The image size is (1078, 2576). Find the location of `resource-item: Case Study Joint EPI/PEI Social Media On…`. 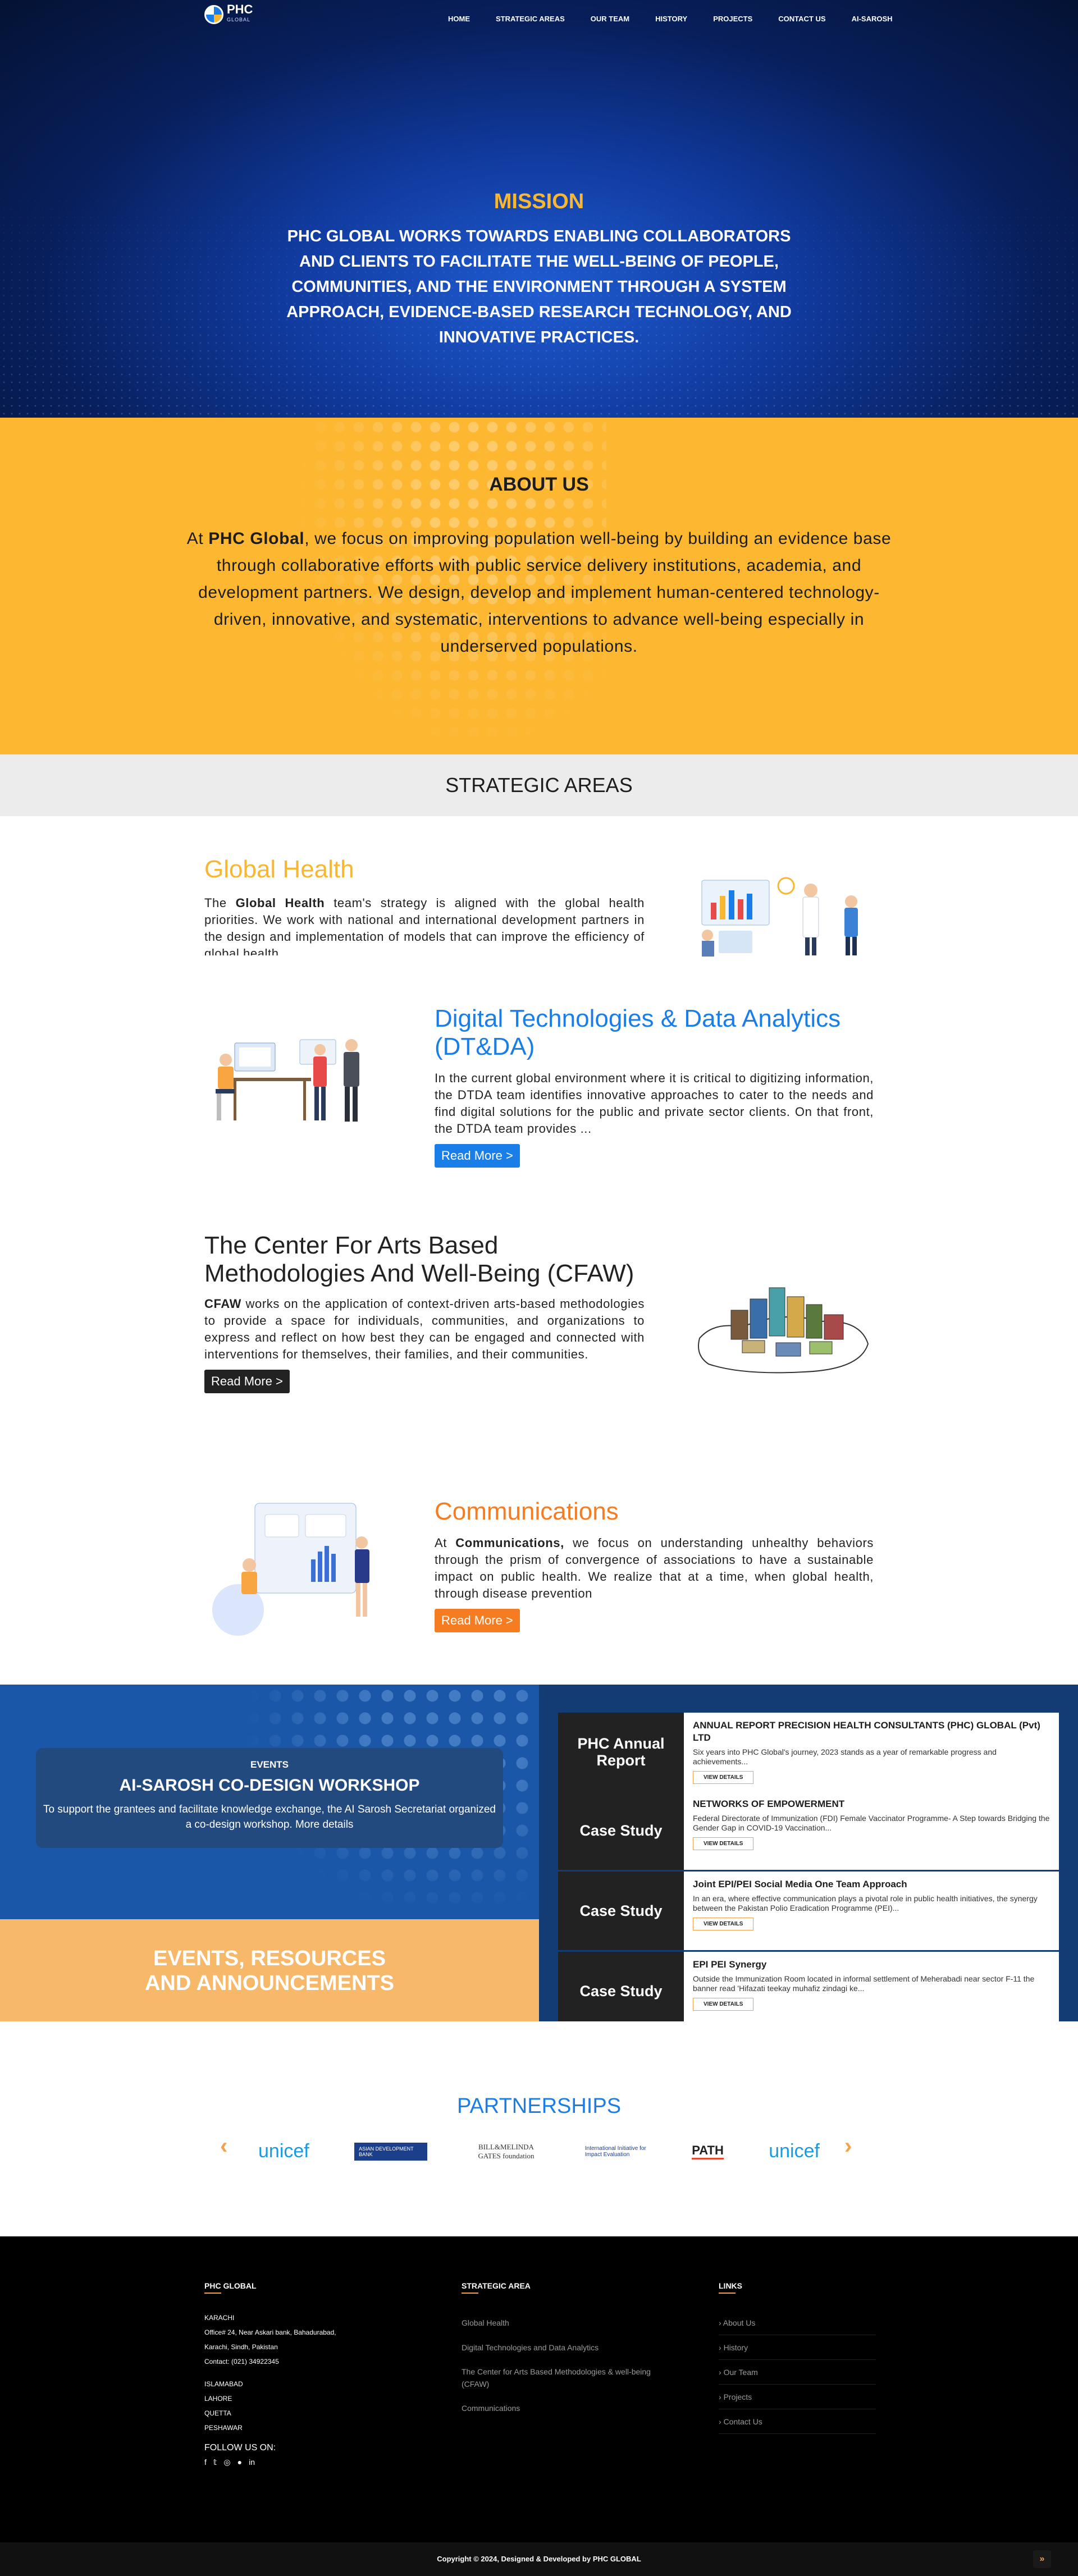

resource-item: Case Study Joint EPI/PEI Social Media On… is located at coordinates (808, 1911).